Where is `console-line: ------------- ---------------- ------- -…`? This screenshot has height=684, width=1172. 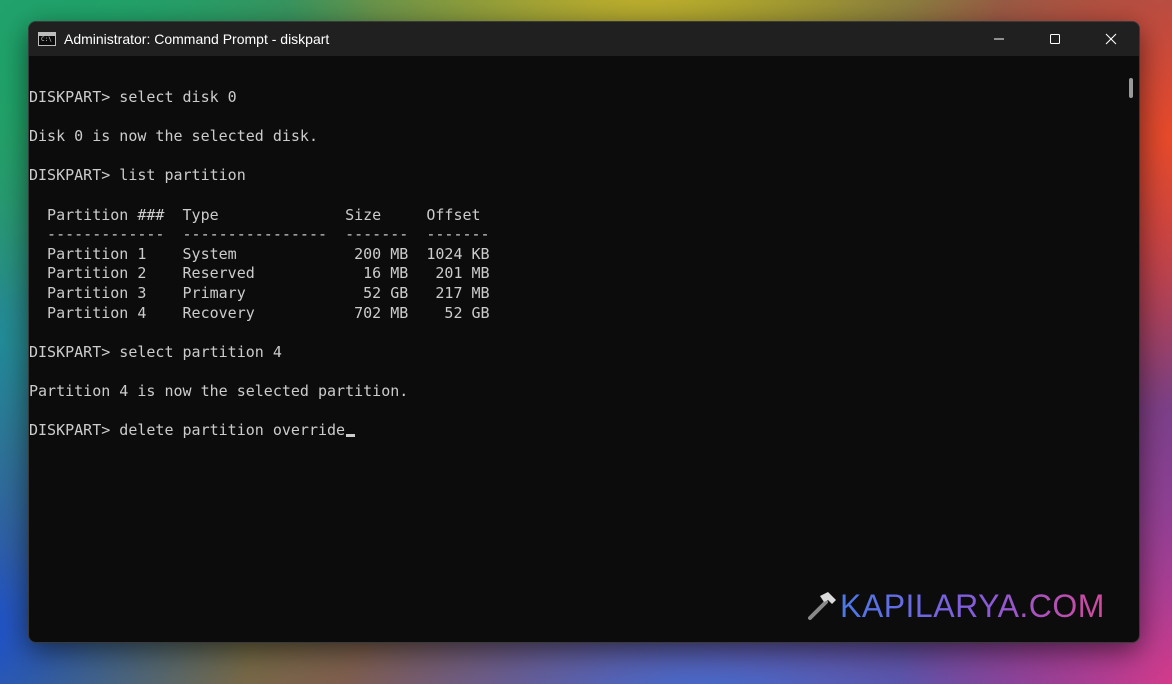 console-line: ------------- ---------------- ------- -… is located at coordinates (259, 234).